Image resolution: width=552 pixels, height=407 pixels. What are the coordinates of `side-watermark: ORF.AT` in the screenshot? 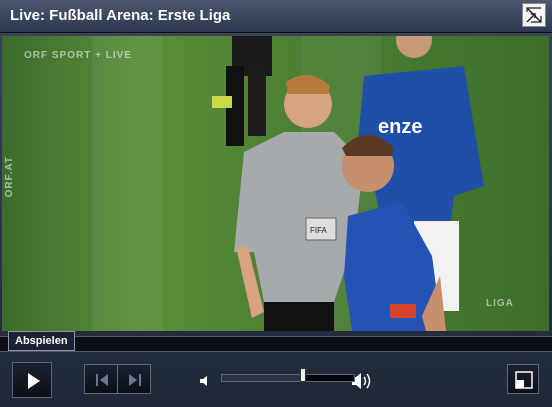 It's located at (9, 177).